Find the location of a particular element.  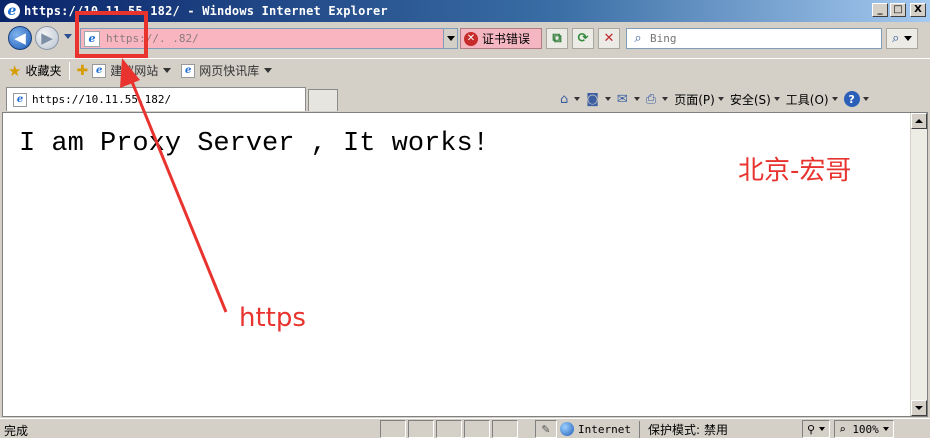

zone-label: Internet is located at coordinates (604, 429).